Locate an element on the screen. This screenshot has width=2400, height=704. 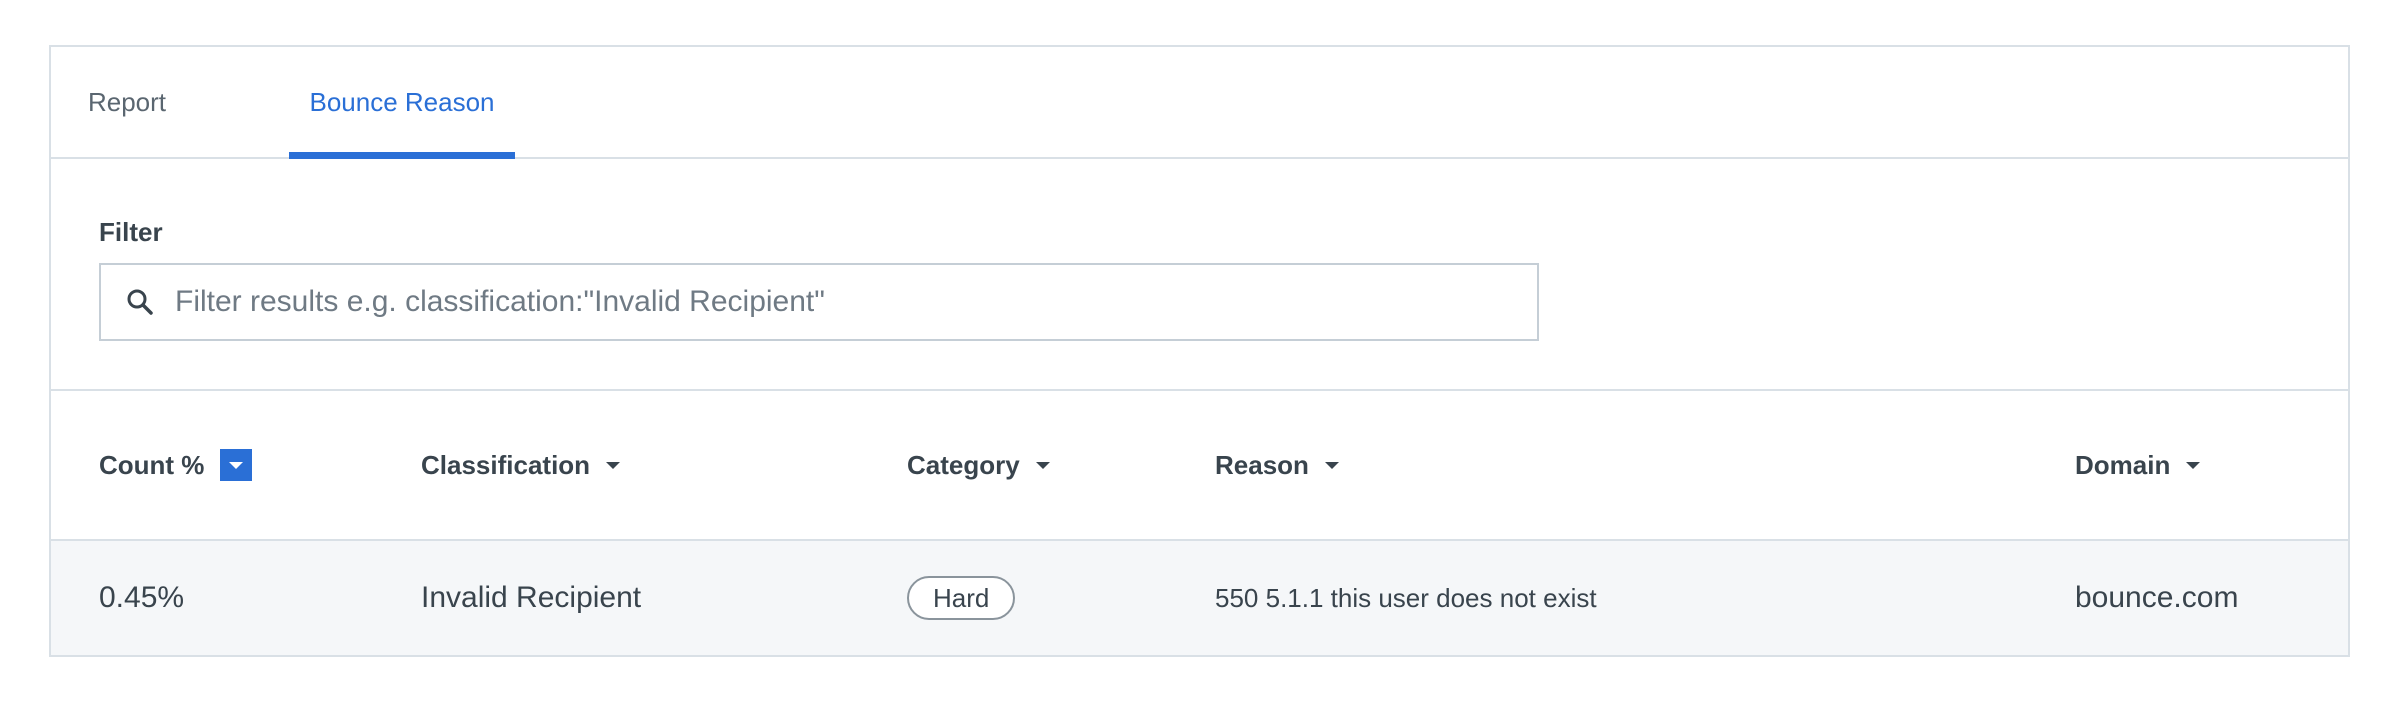
category-badge: Hard is located at coordinates (961, 598).